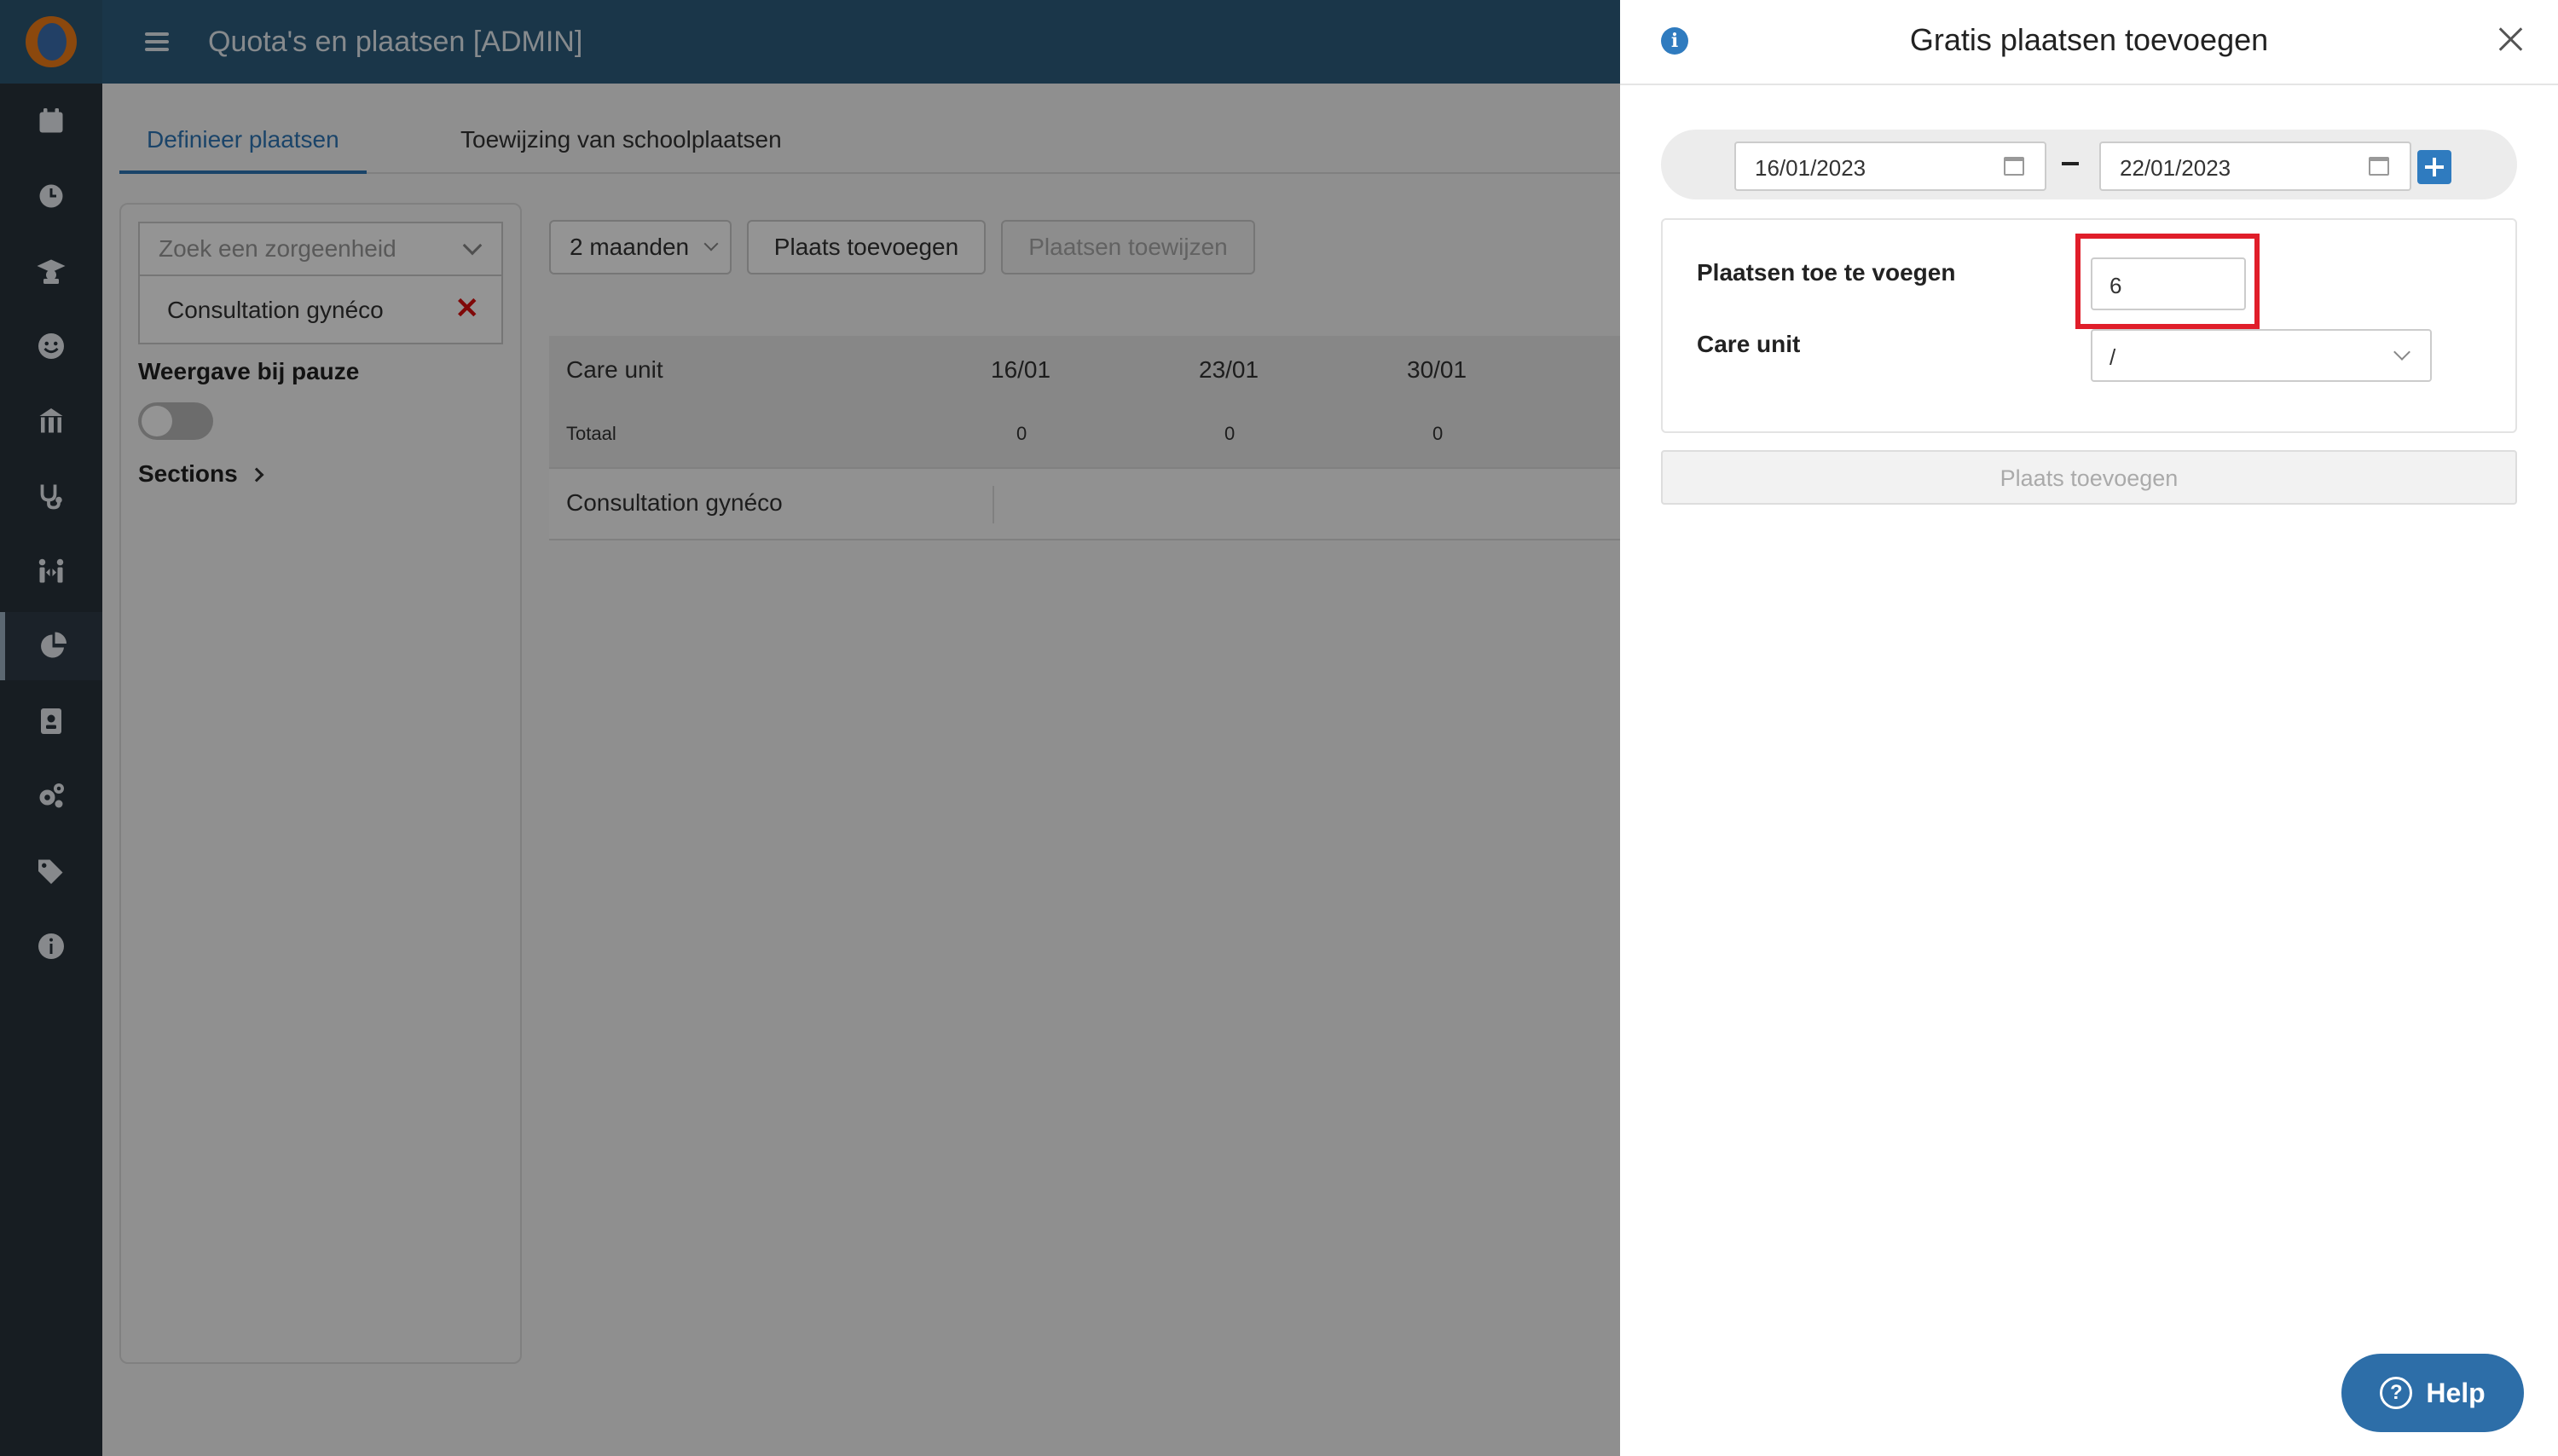 Image resolution: width=2558 pixels, height=1456 pixels. Describe the element at coordinates (2089, 477) in the screenshot. I see `submit-add-place-button: Plaats toevoegen` at that location.